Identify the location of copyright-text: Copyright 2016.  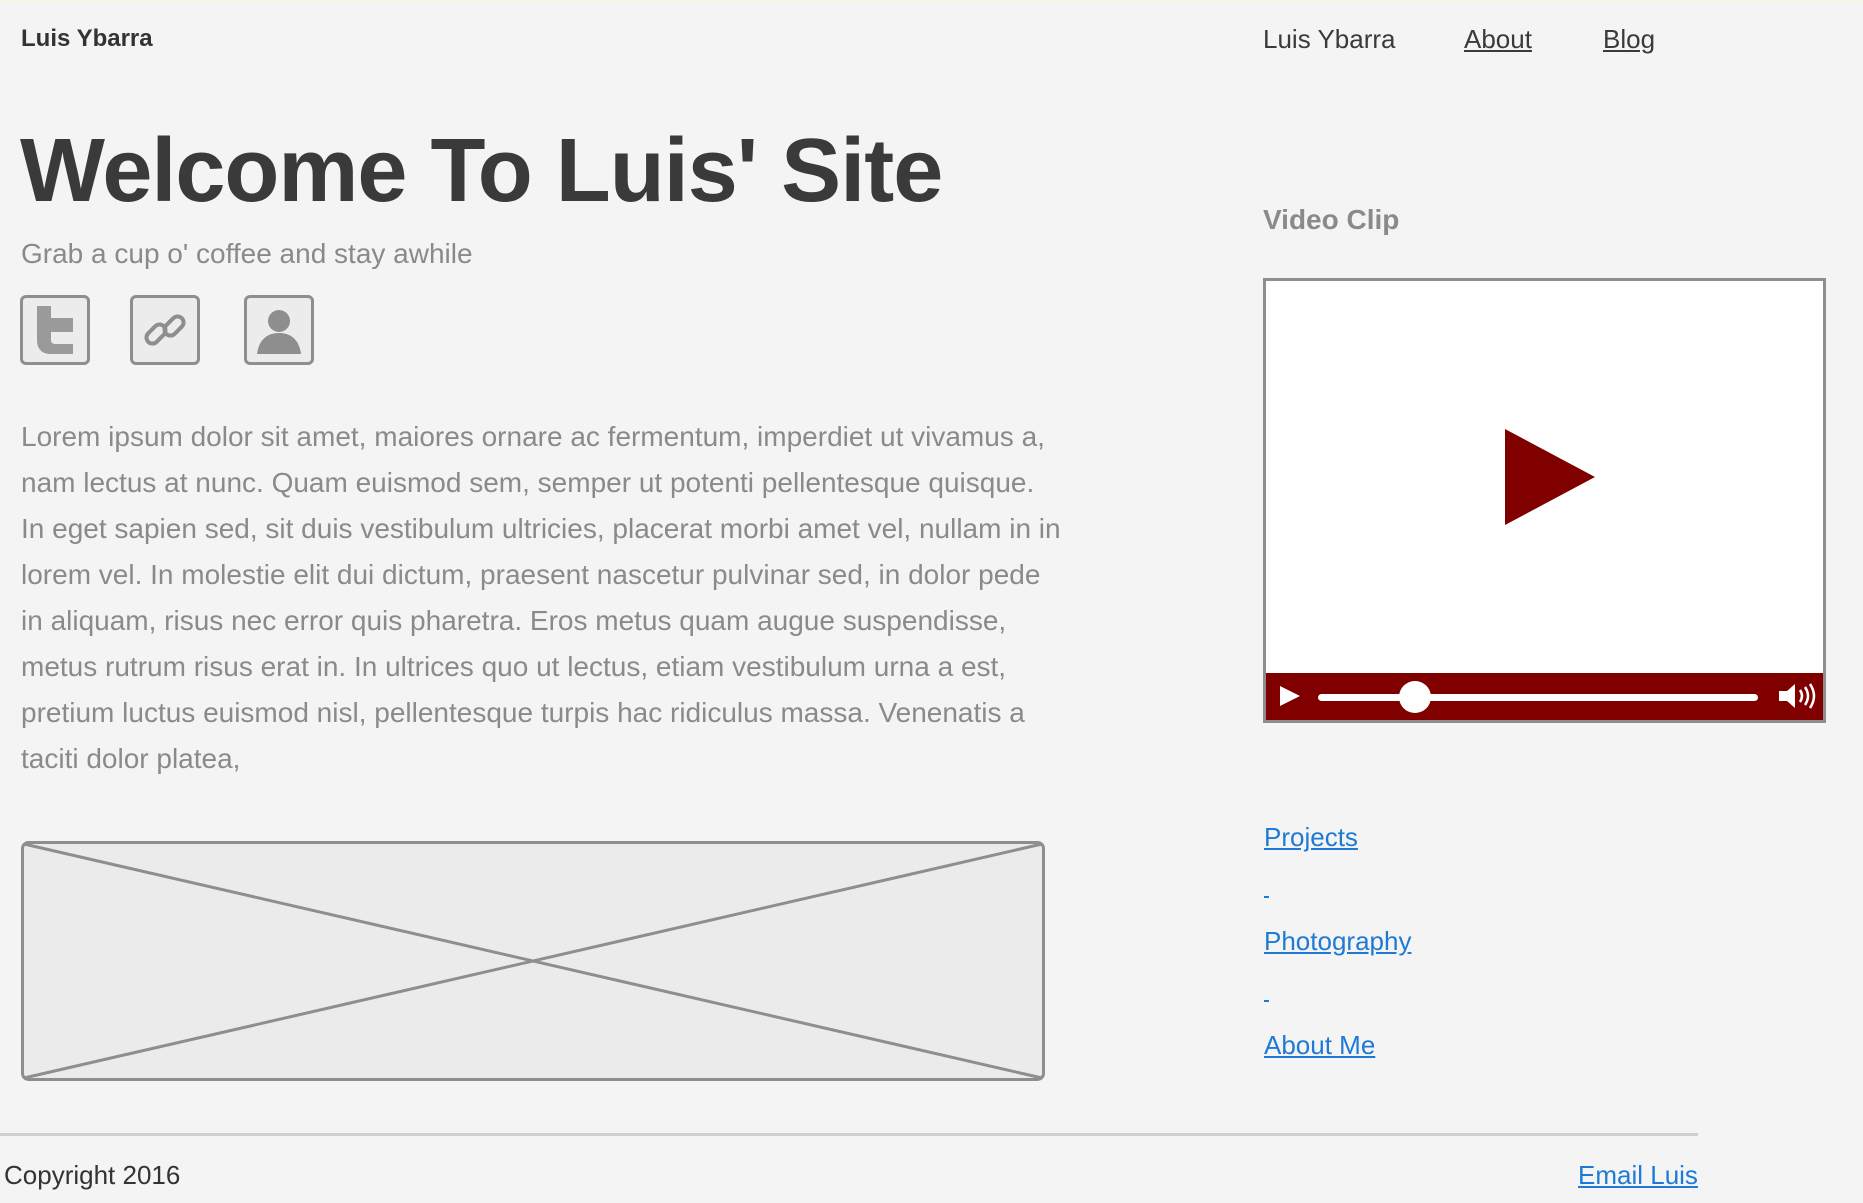
(92, 1175).